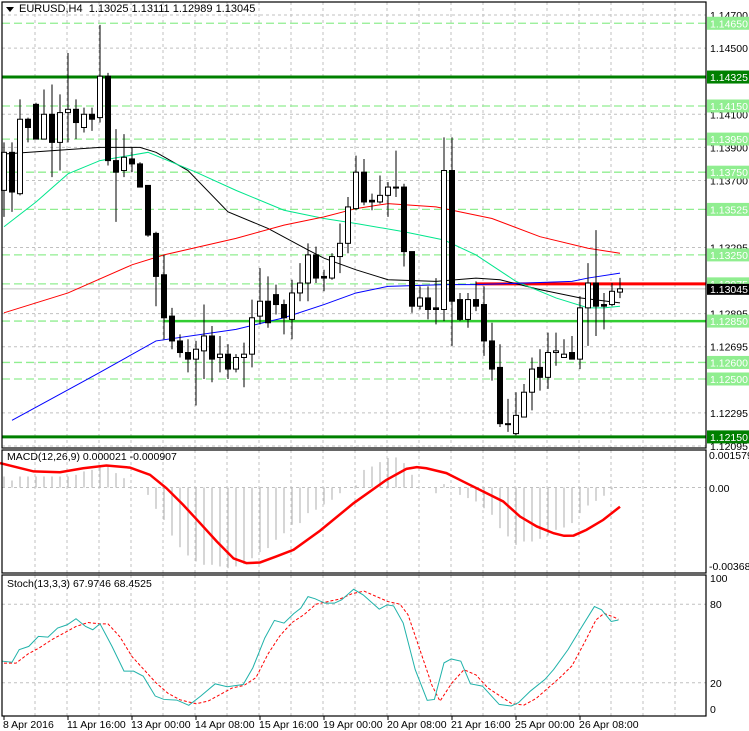 The height and width of the screenshot is (731, 749). What do you see at coordinates (729, 438) in the screenshot?
I see `level-price-label: 1.12150` at bounding box center [729, 438].